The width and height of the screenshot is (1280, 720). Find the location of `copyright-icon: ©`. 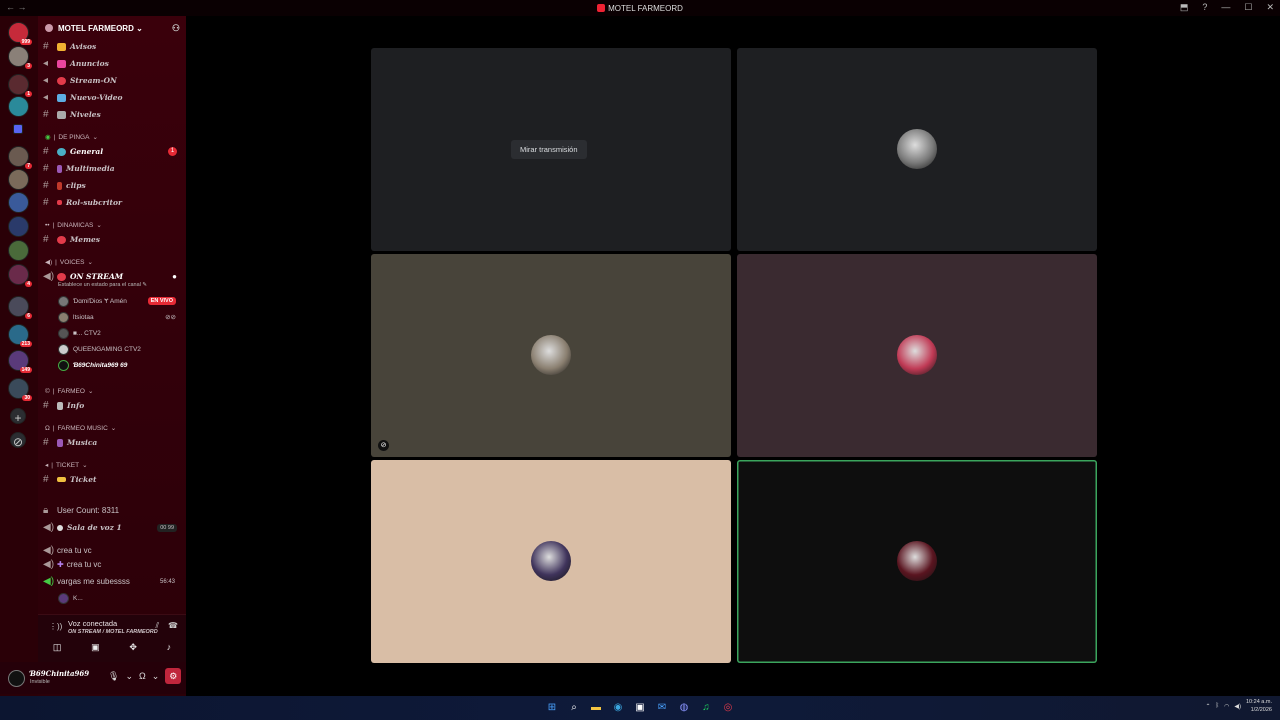

copyright-icon: © is located at coordinates (47, 391).